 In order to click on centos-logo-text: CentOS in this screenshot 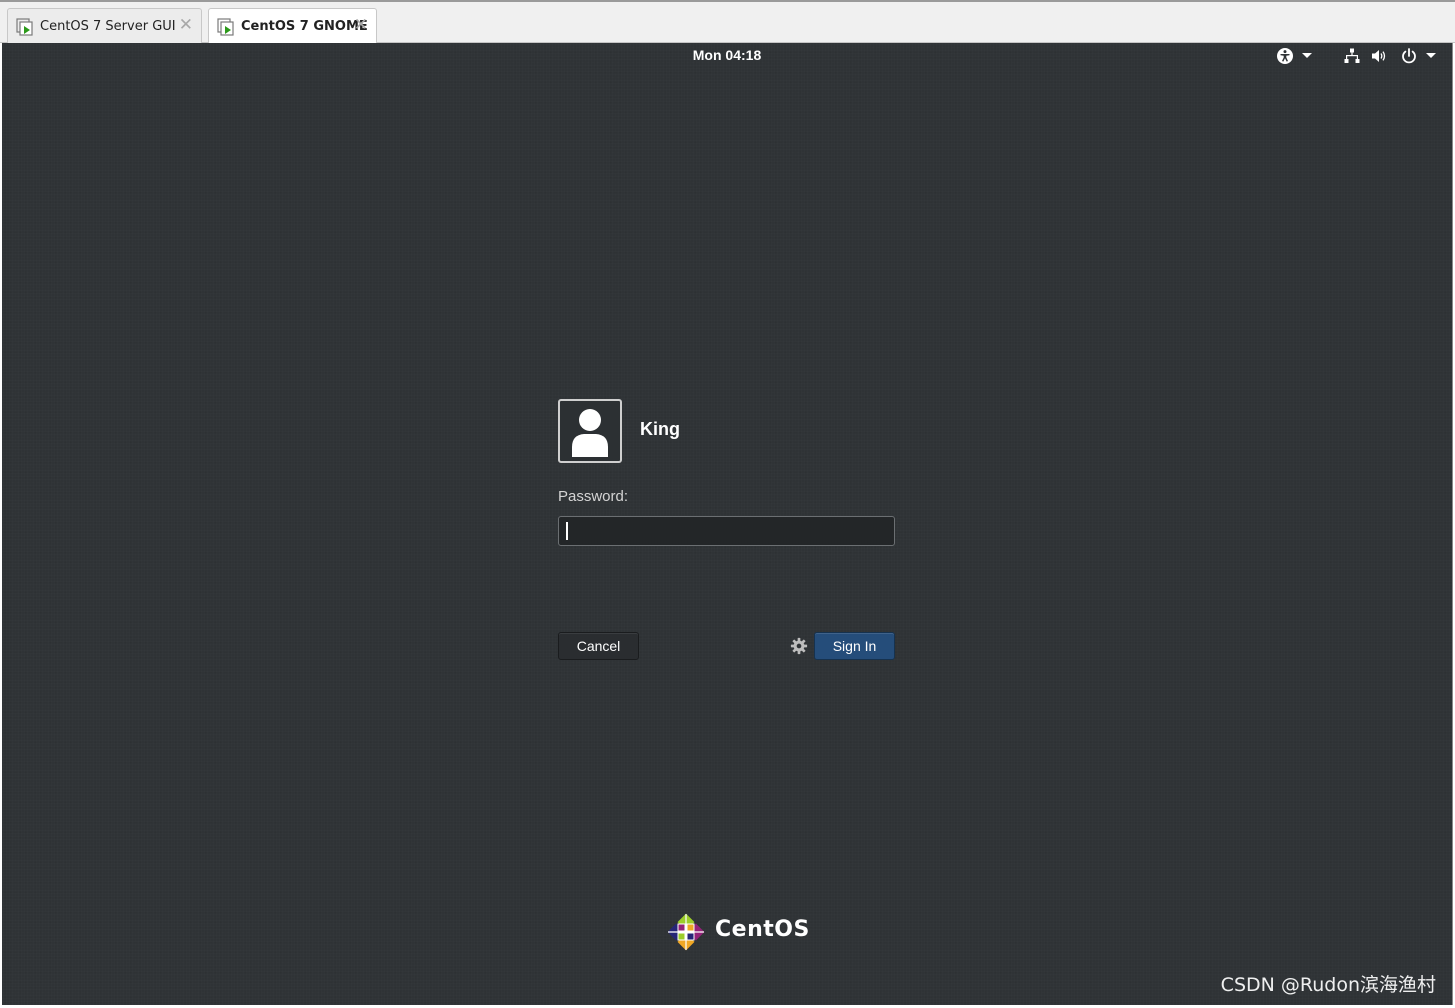, I will do `click(762, 929)`.